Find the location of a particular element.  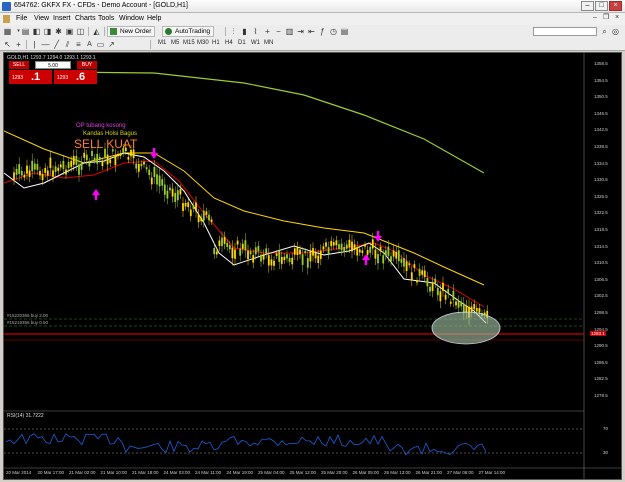

terminal-icon: ▣ is located at coordinates (69, 31).